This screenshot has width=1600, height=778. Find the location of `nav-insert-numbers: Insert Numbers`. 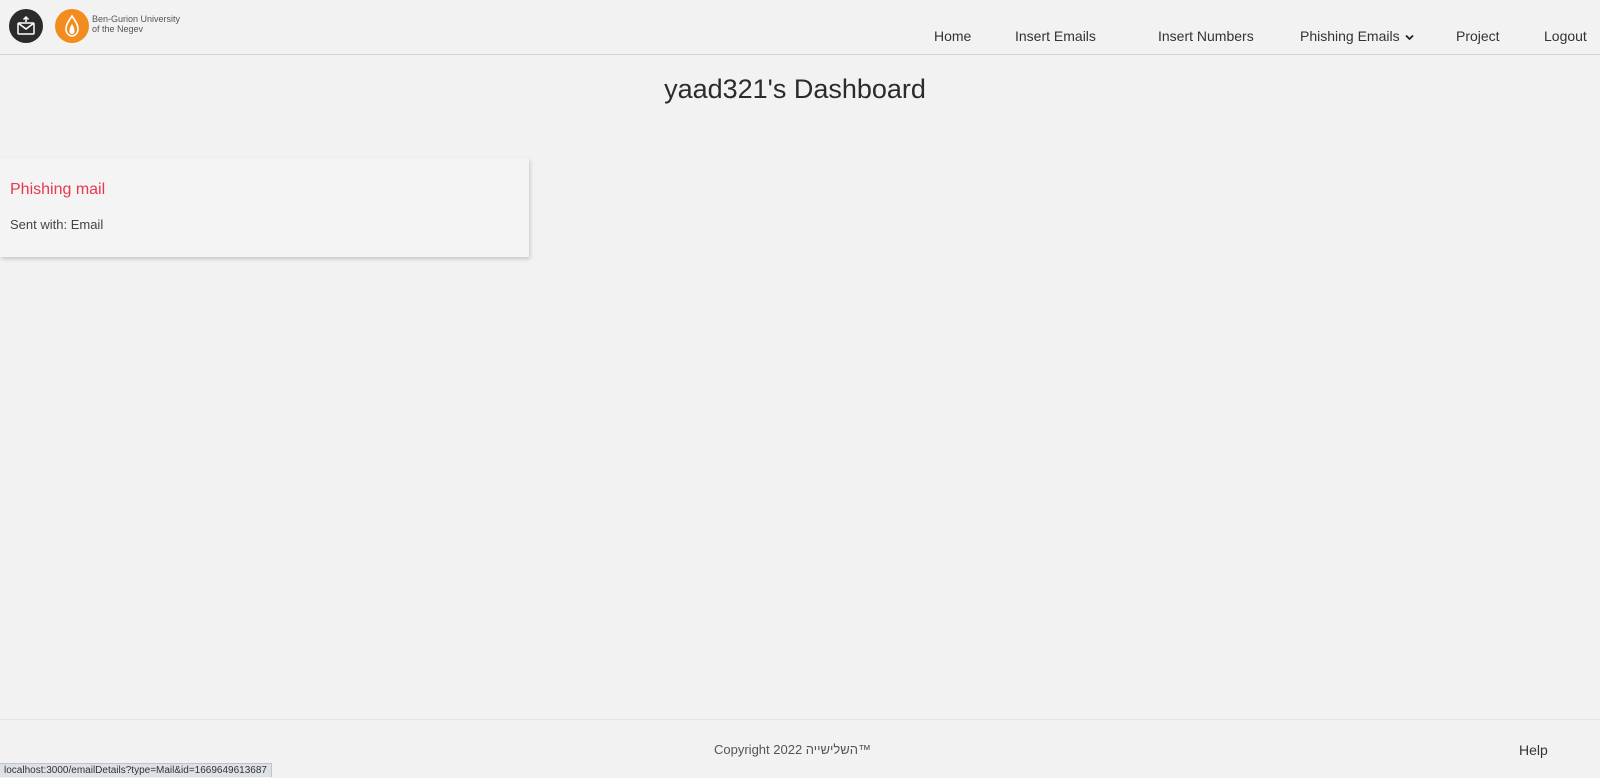

nav-insert-numbers: Insert Numbers is located at coordinates (1206, 36).